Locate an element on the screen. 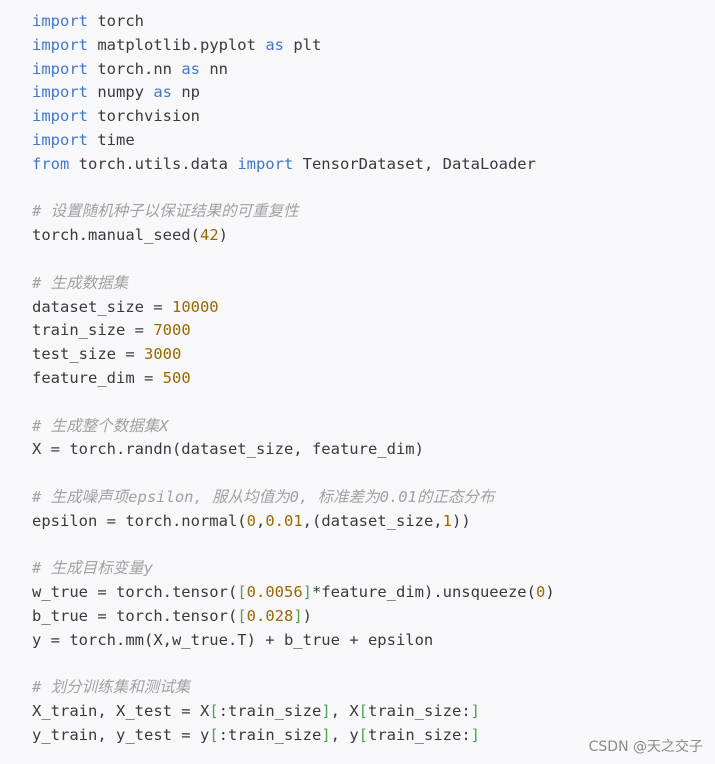  code-line: # 生成整个数据集X is located at coordinates (293, 427).